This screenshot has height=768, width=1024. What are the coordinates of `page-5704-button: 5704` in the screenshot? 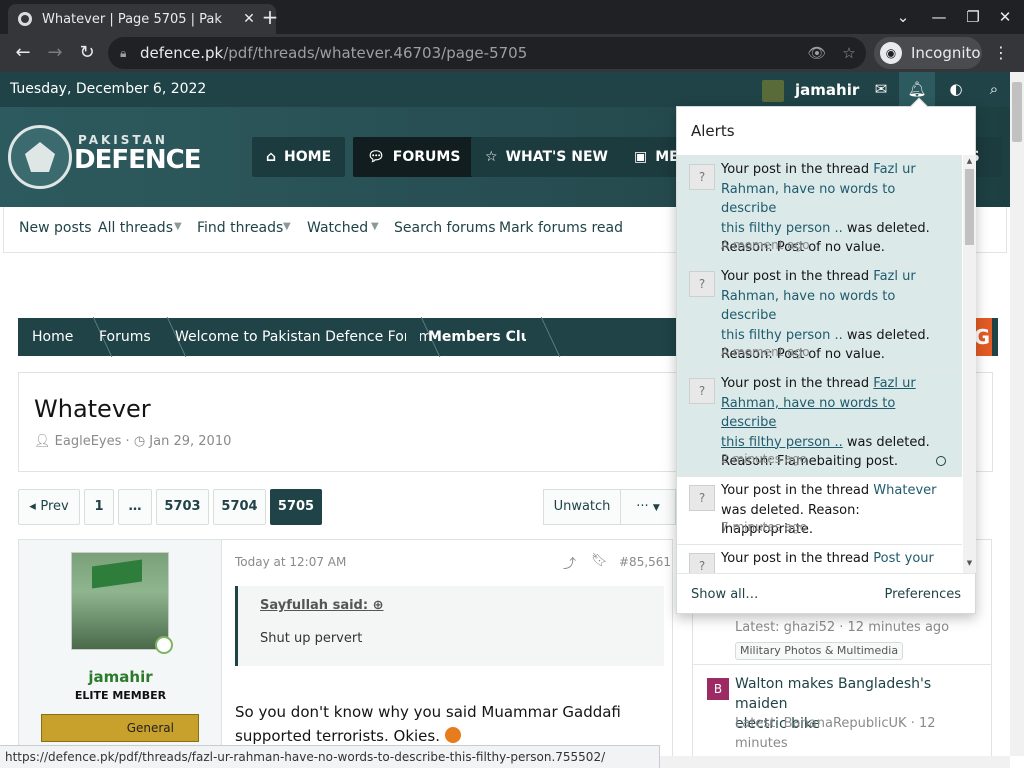 It's located at (239, 507).